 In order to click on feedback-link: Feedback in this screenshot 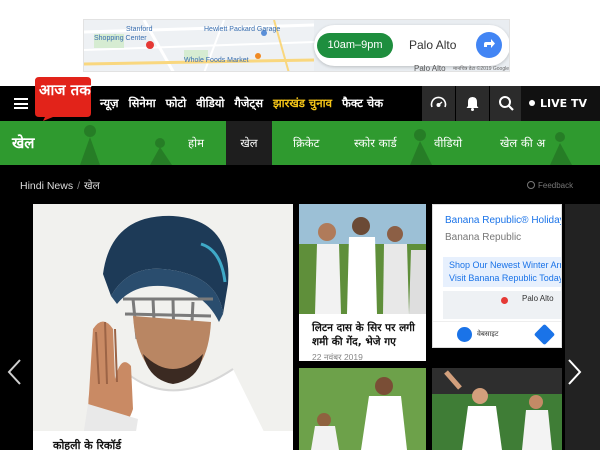, I will do `click(550, 185)`.